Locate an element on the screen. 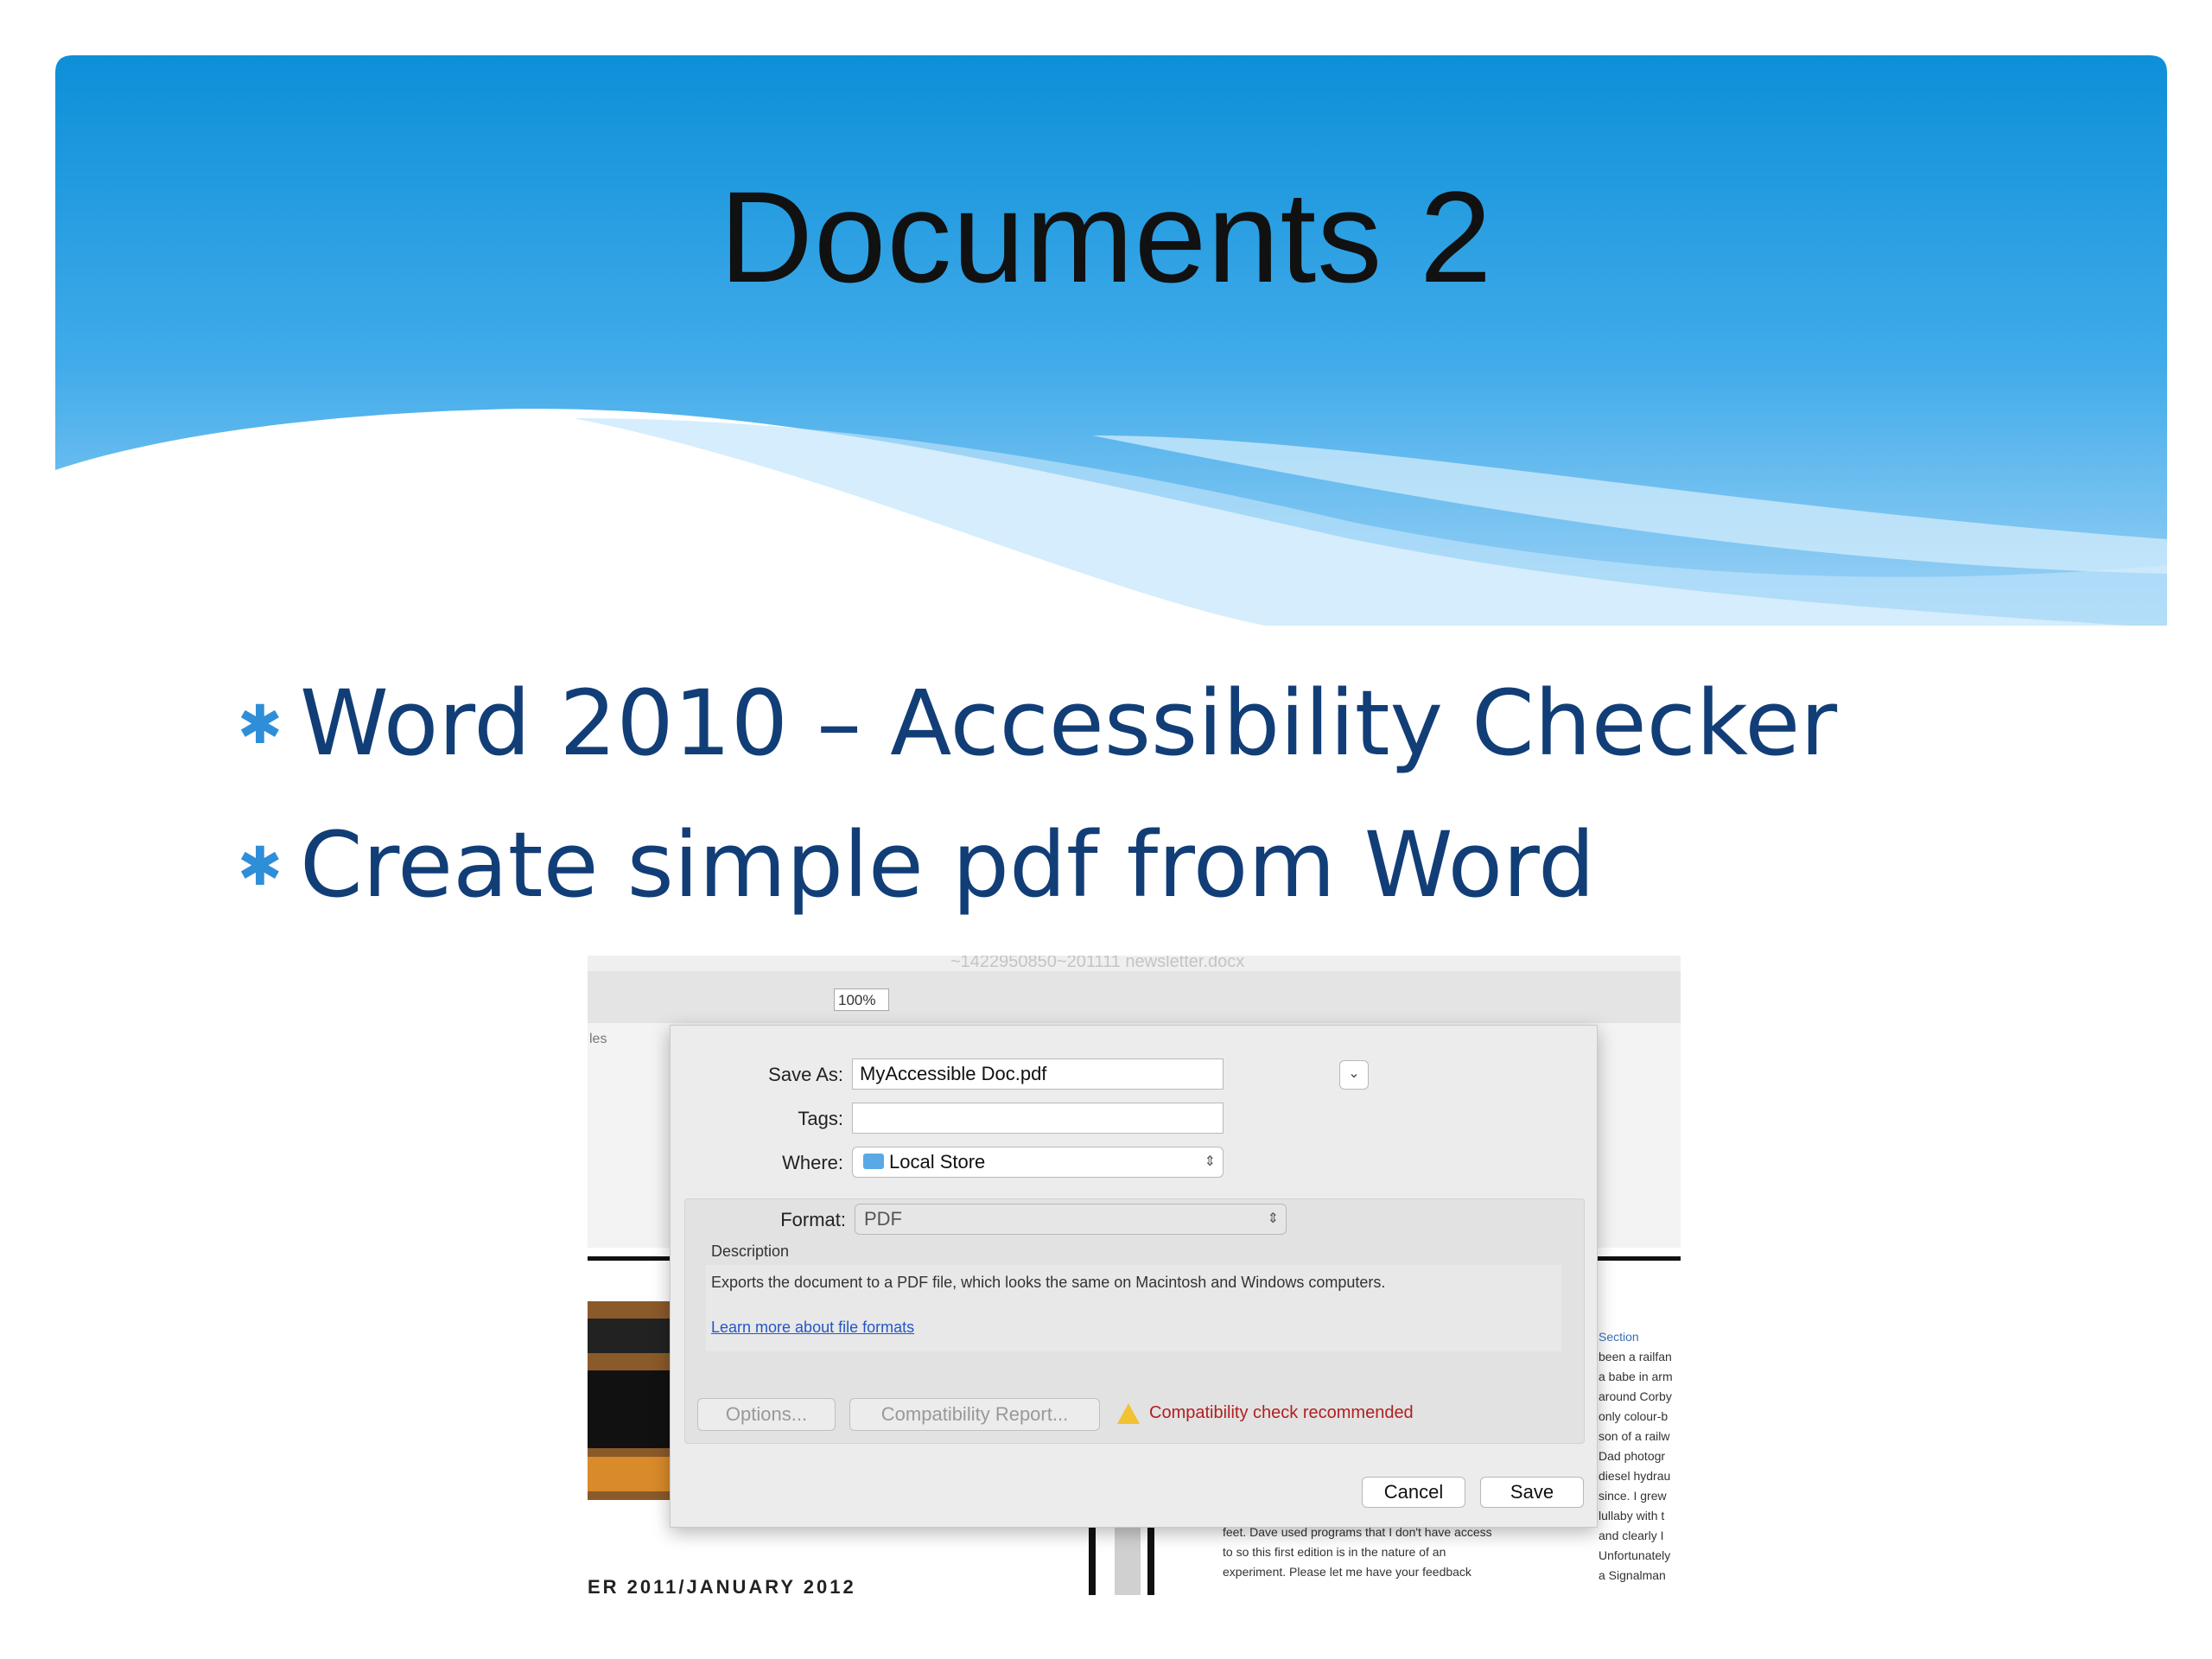 This screenshot has height=1659, width=2212. bullet-text: Word 2010 – Accessibility Checker is located at coordinates (1069, 723).